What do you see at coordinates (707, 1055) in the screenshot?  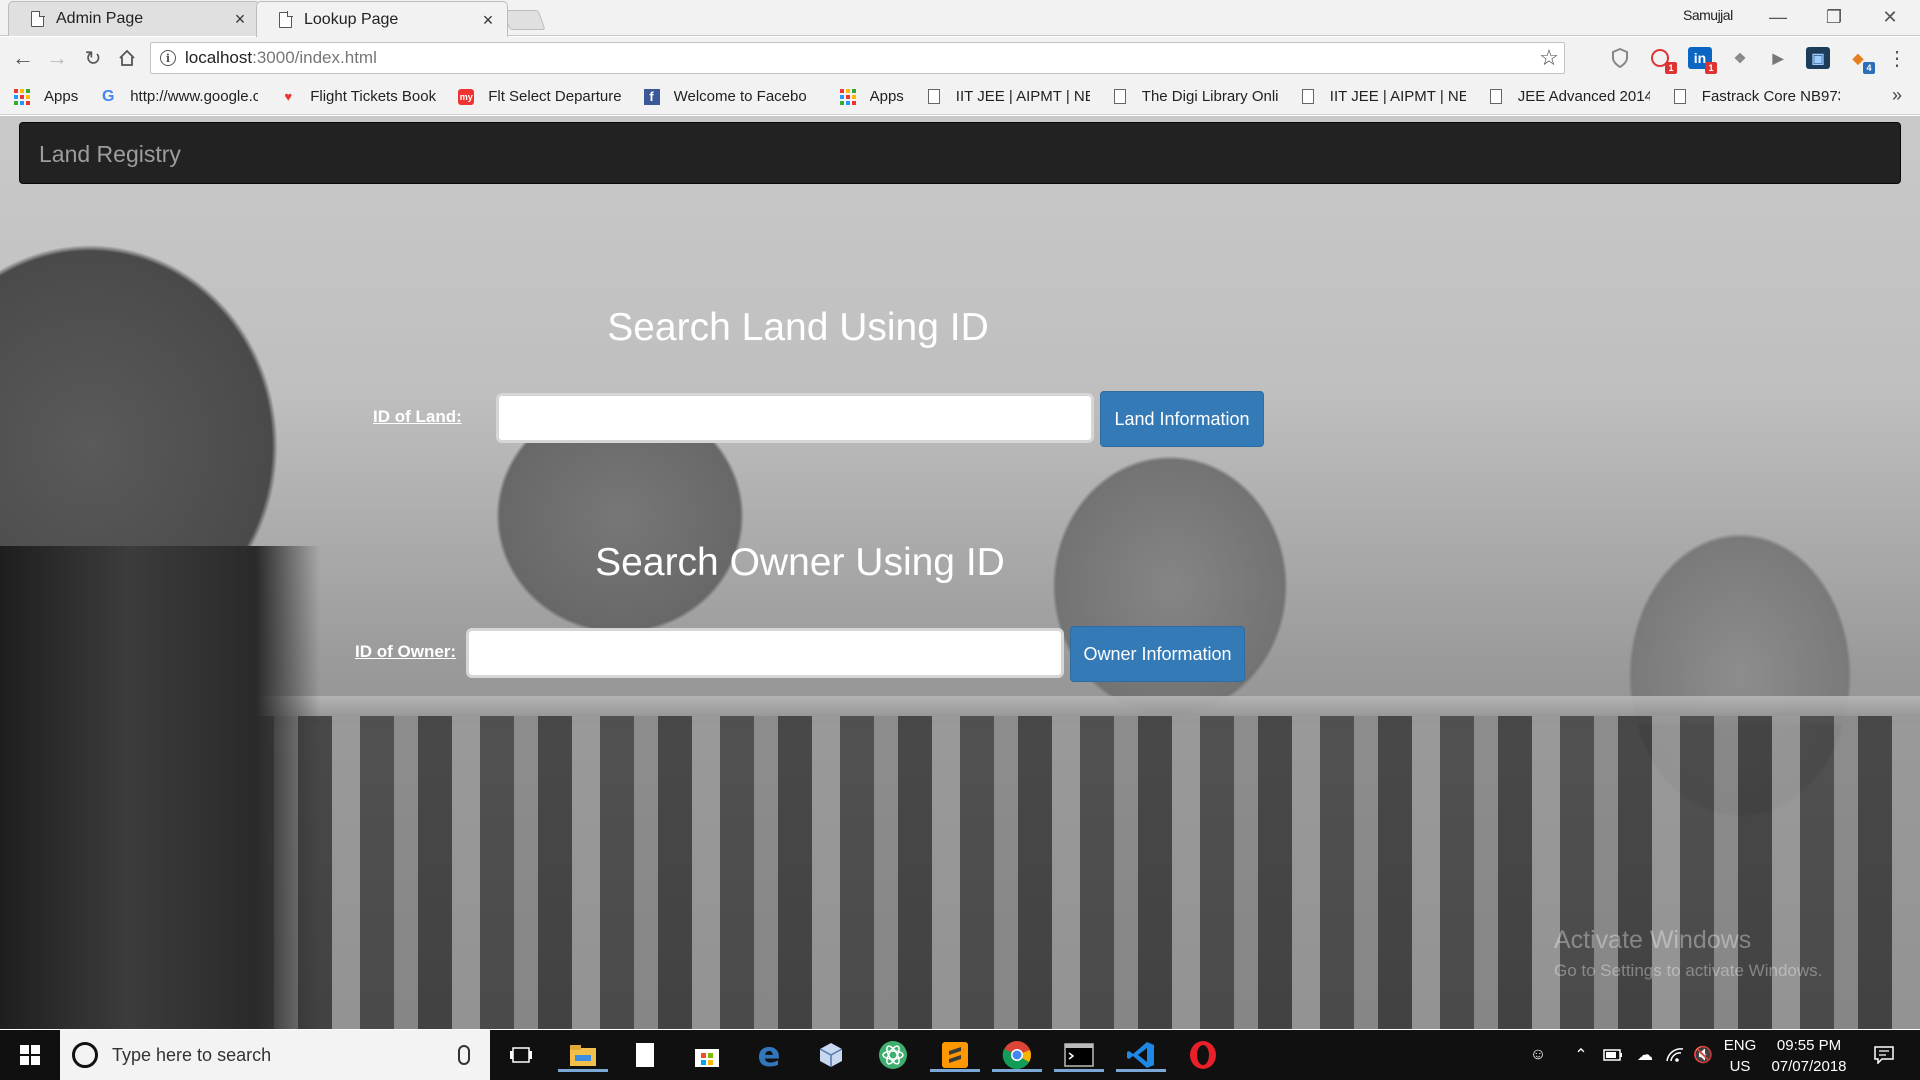 I see `store-icon` at bounding box center [707, 1055].